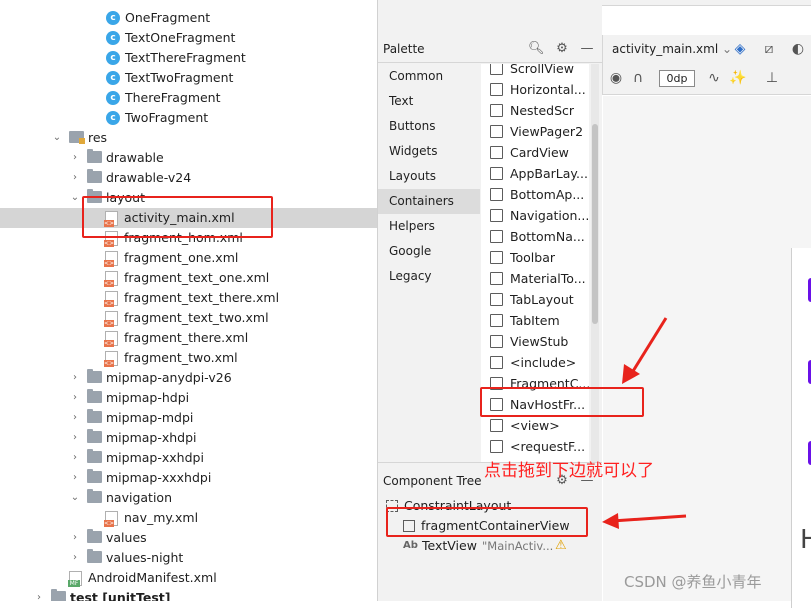  What do you see at coordinates (638, 78) in the screenshot?
I see `magnet-icon: ∩` at bounding box center [638, 78].